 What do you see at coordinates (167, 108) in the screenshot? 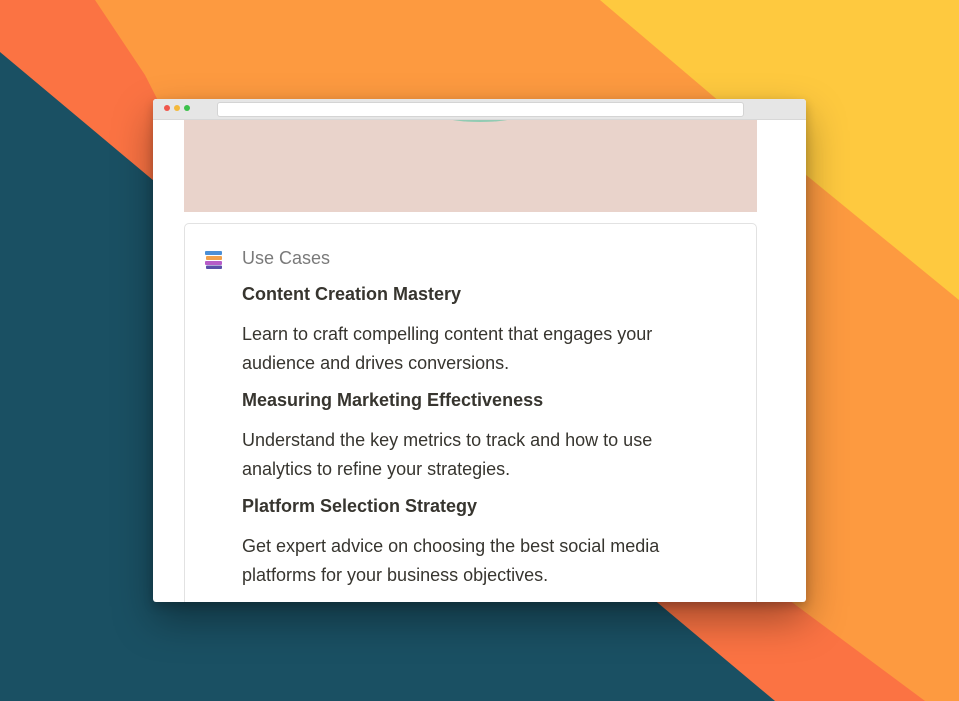
I see `close-window-button` at bounding box center [167, 108].